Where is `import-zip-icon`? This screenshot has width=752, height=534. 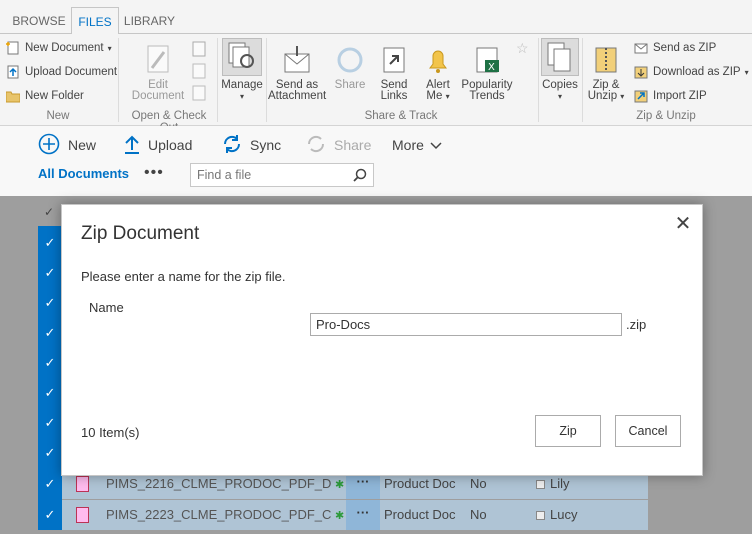 import-zip-icon is located at coordinates (641, 96).